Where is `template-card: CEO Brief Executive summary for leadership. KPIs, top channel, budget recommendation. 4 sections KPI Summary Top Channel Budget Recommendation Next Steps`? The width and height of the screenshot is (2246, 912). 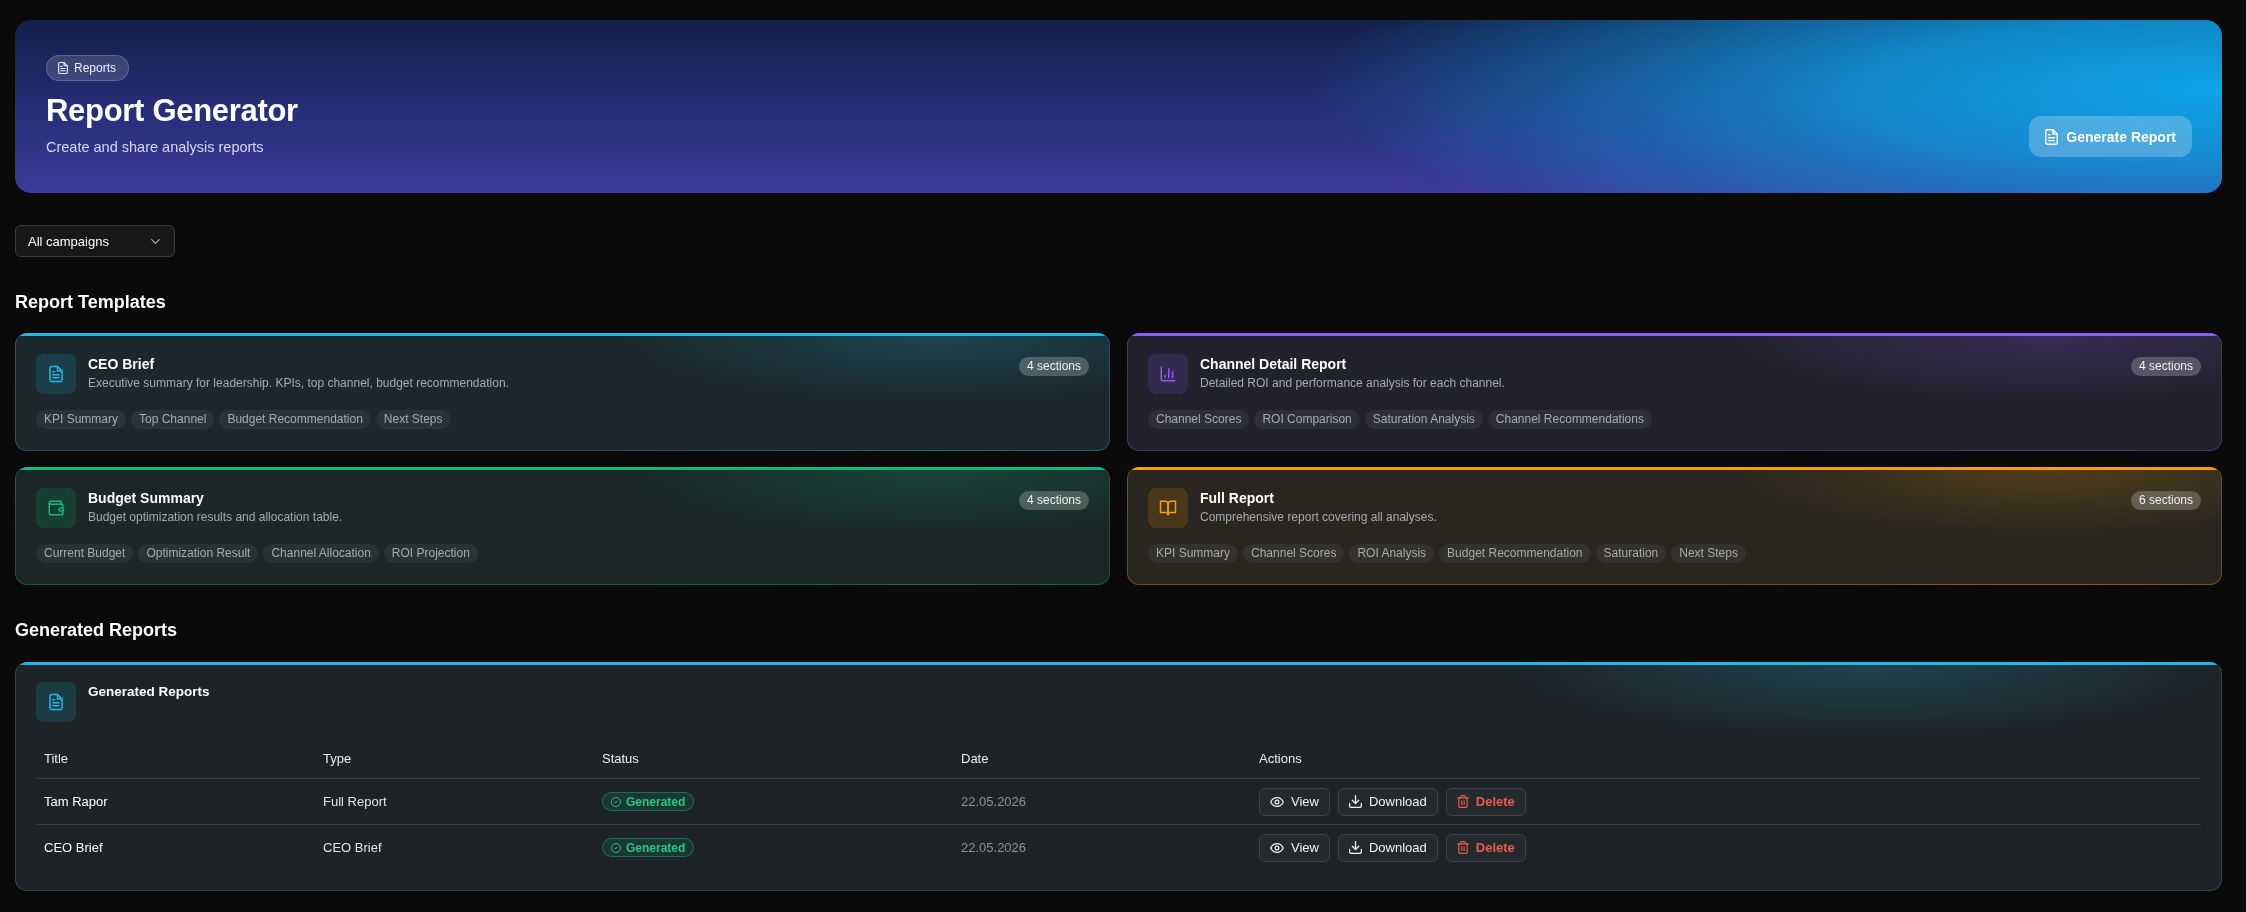 template-card: CEO Brief Executive summary for leadership. KPIs, top channel, budget recommendation. 4 sections KPI Summary Top Channel Budget Recommendation Next Steps is located at coordinates (562, 392).